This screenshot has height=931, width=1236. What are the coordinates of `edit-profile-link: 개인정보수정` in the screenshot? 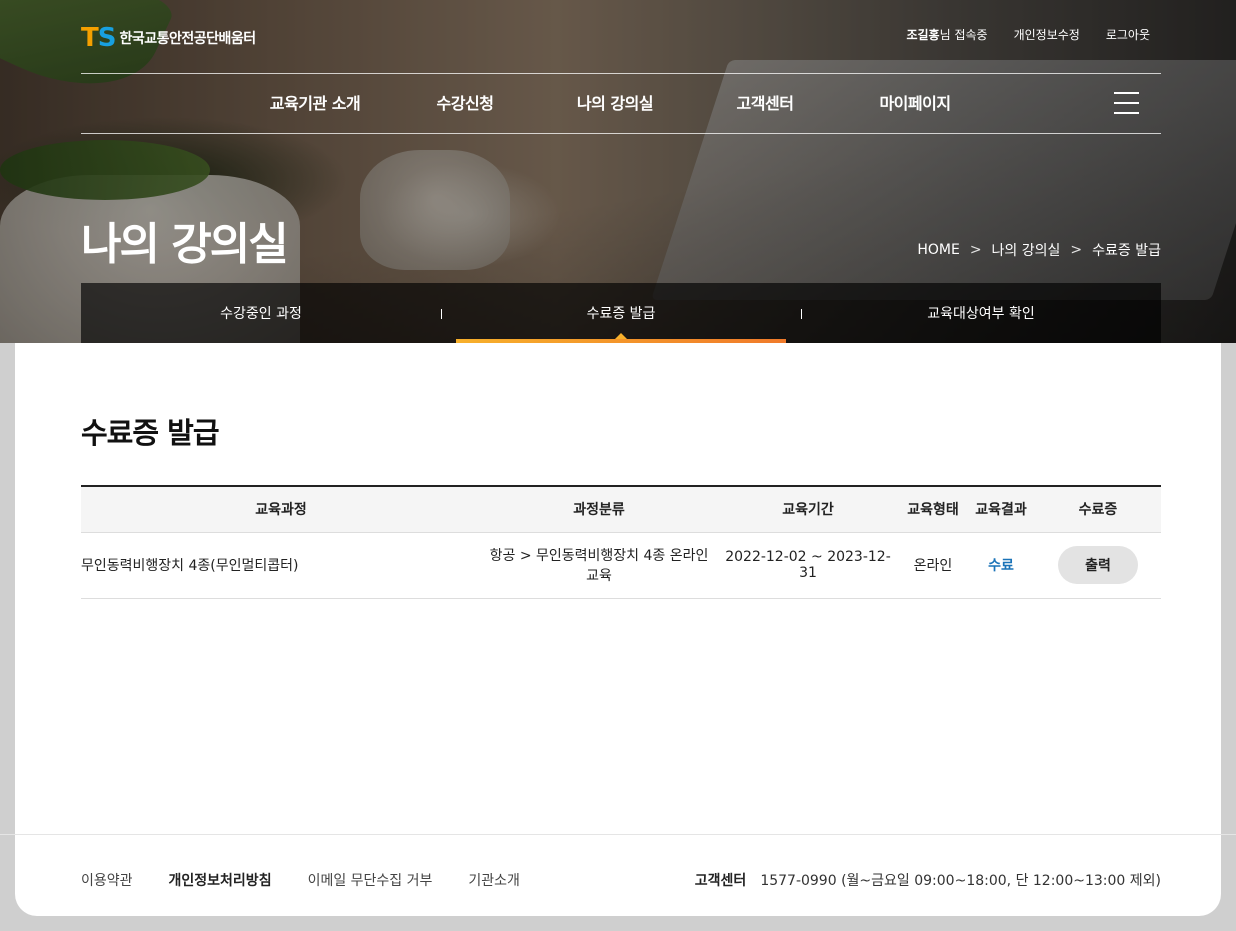 It's located at (1047, 34).